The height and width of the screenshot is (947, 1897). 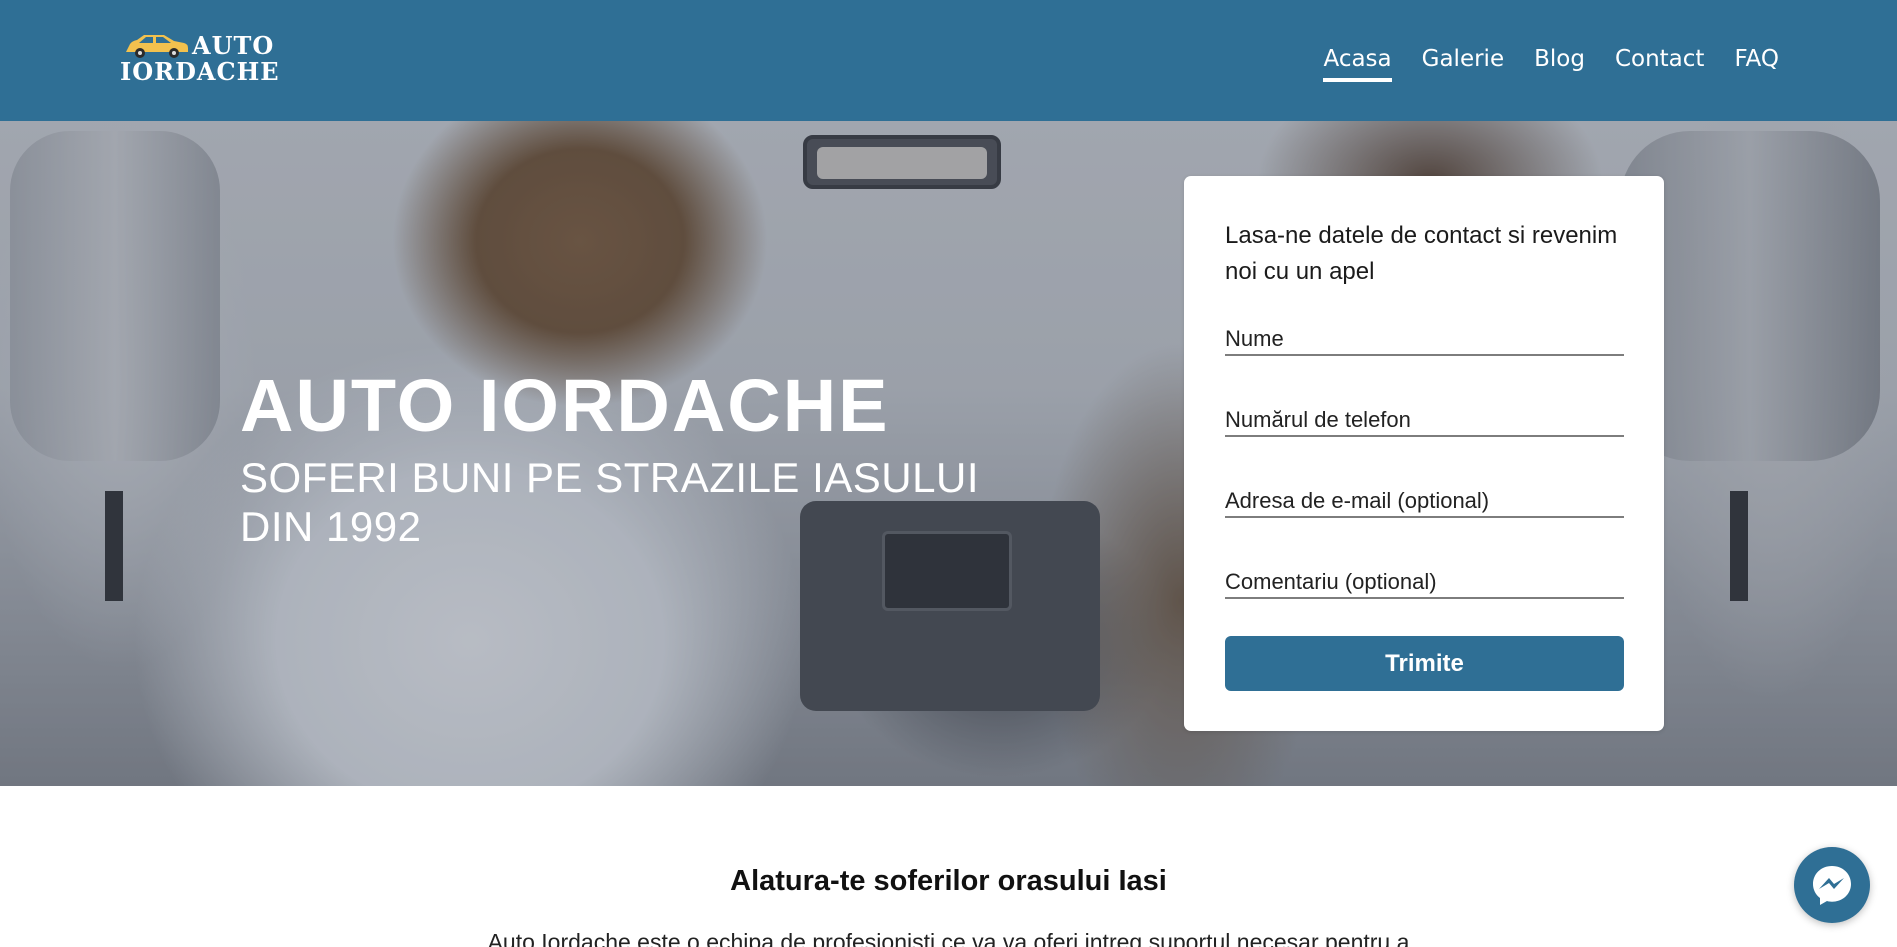 I want to click on nav-item-galerie: Galerie, so click(x=1463, y=63).